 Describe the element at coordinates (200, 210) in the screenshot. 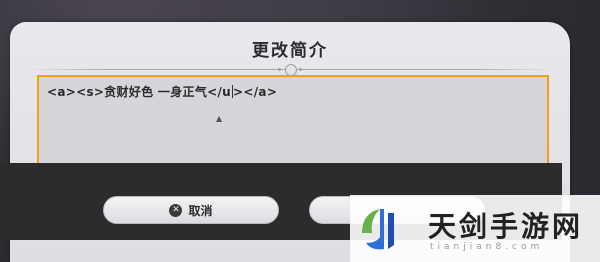

I see `cancel-button-label: 取消` at that location.